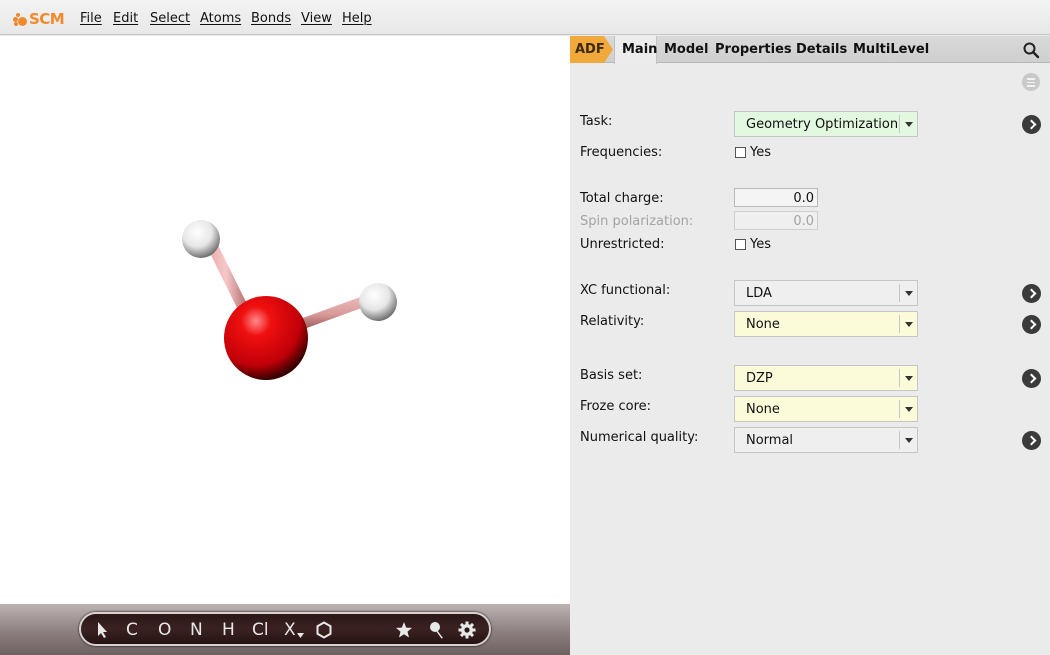 The height and width of the screenshot is (655, 1050). What do you see at coordinates (612, 321) in the screenshot?
I see `relativity-label: Relativity:` at bounding box center [612, 321].